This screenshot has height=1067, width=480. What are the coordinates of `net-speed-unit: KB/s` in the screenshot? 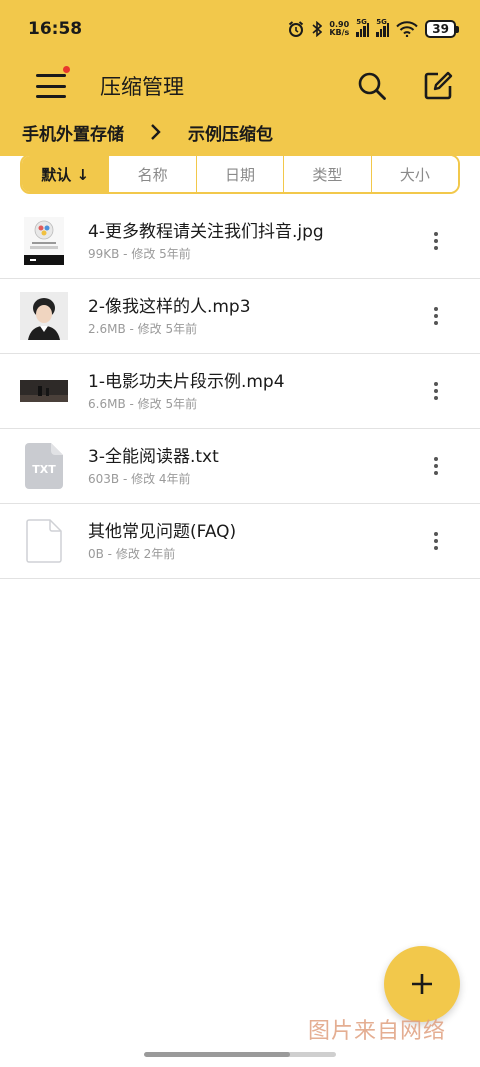 It's located at (339, 32).